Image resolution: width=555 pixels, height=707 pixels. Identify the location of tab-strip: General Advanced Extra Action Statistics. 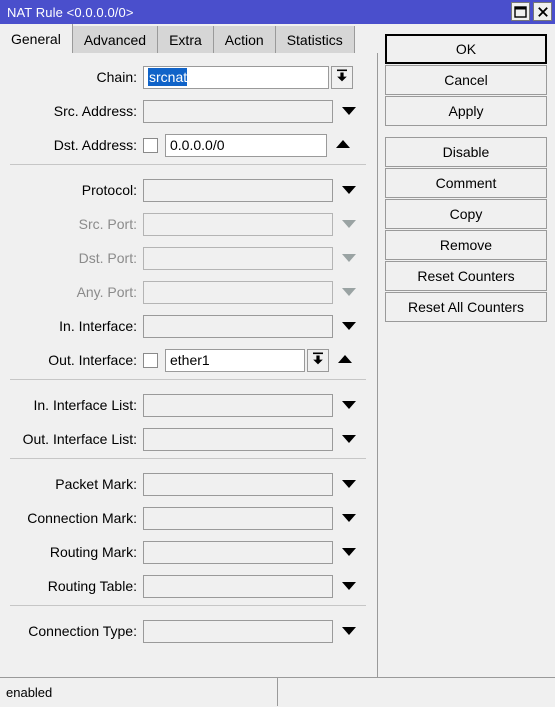
(189, 38).